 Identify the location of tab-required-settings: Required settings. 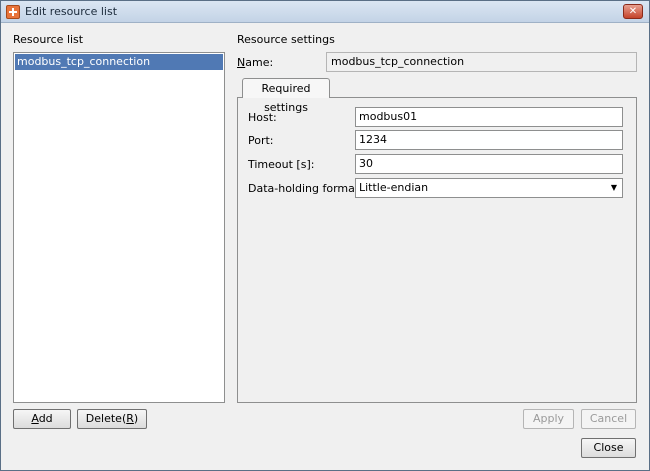
(286, 96).